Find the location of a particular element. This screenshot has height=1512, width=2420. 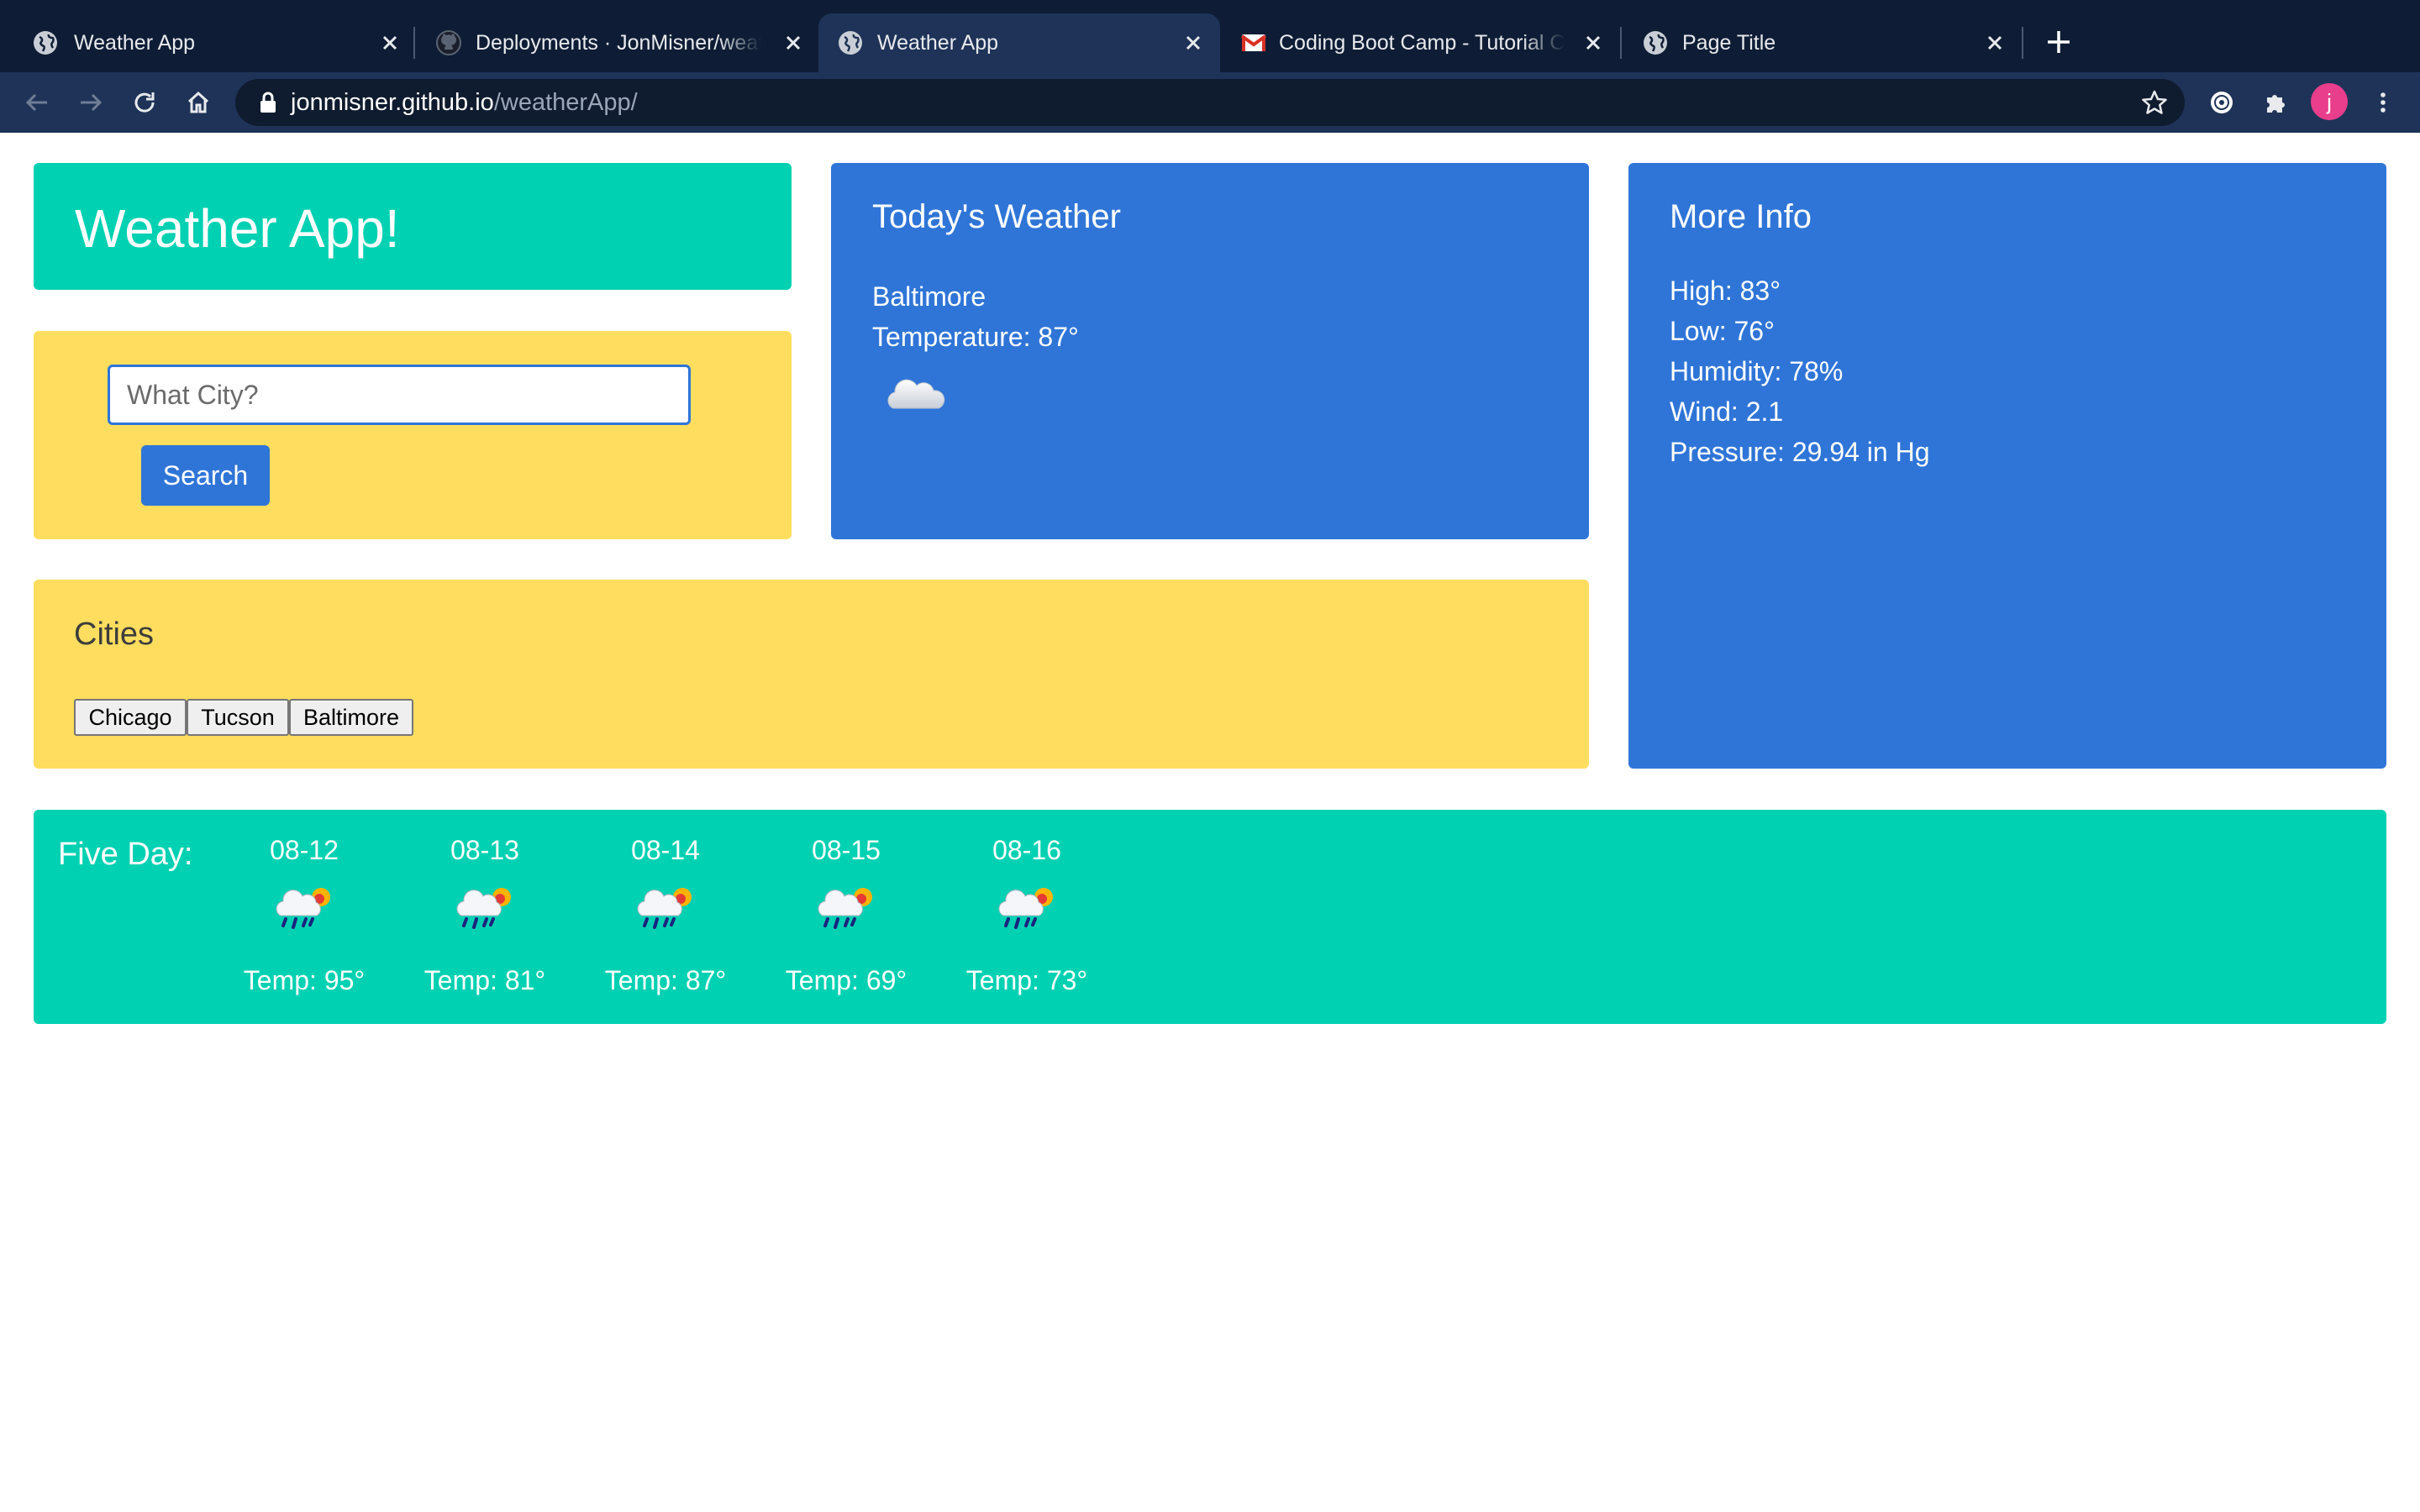

forecast-temperature: Temp: 87° is located at coordinates (665, 980).